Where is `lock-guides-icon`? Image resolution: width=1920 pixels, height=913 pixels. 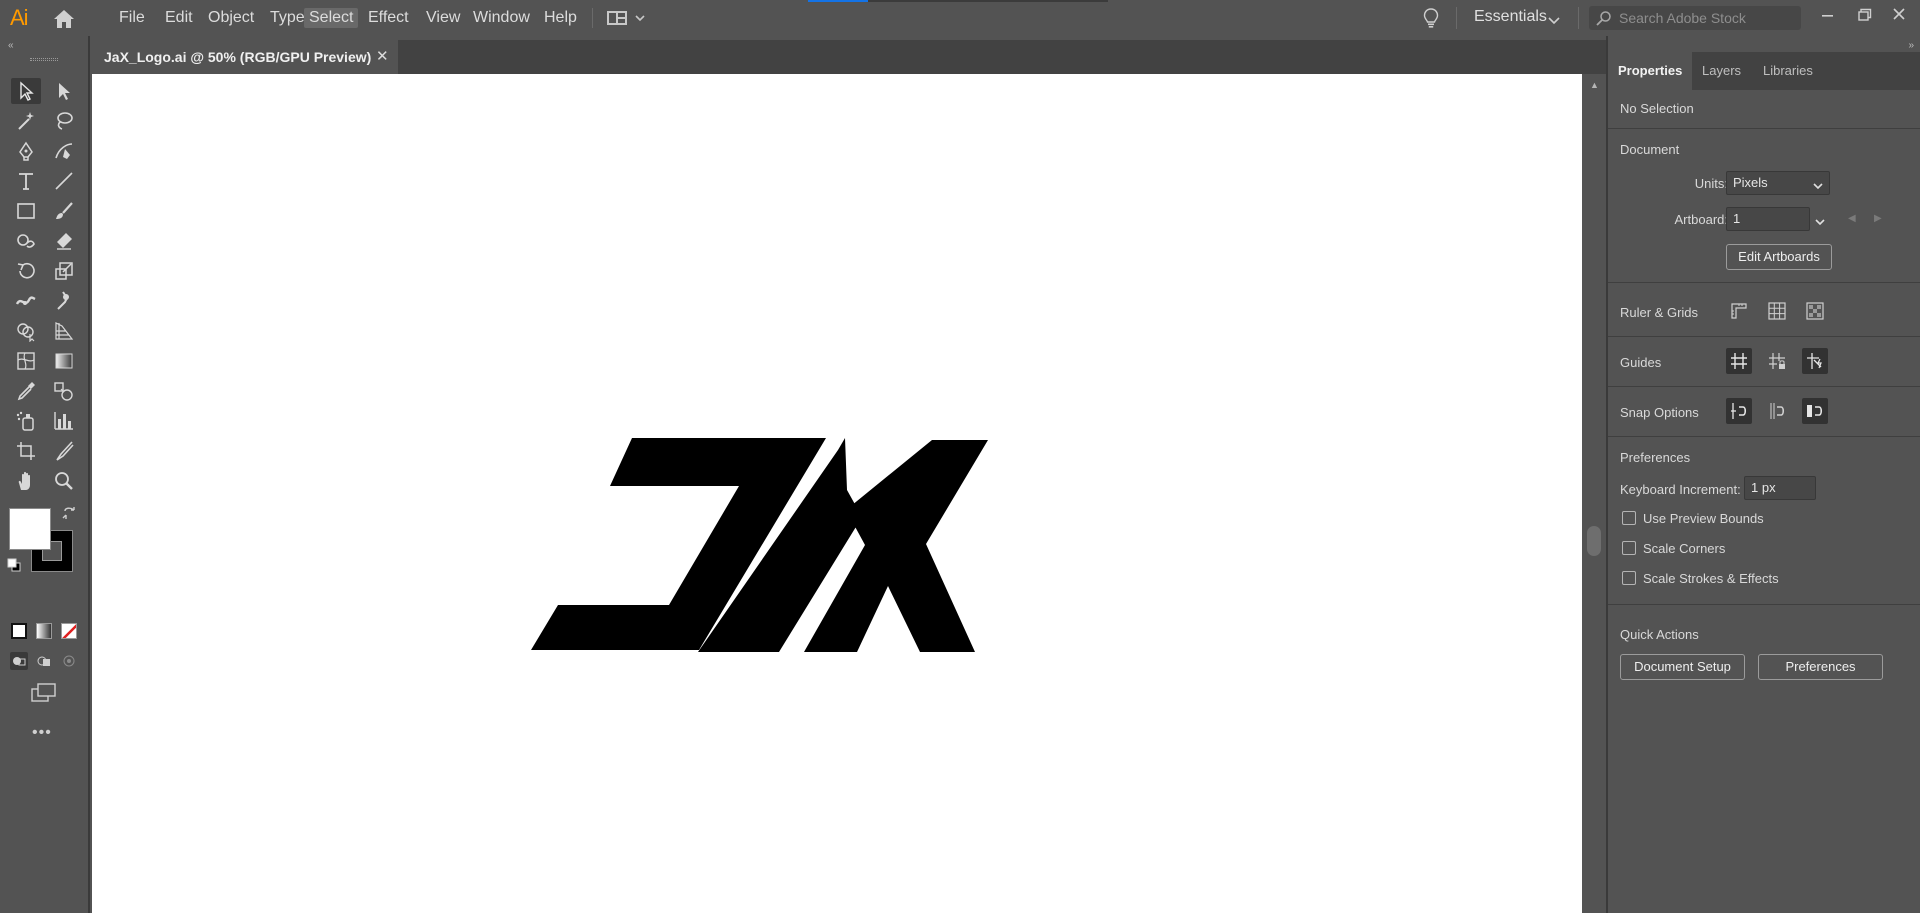 lock-guides-icon is located at coordinates (1777, 361).